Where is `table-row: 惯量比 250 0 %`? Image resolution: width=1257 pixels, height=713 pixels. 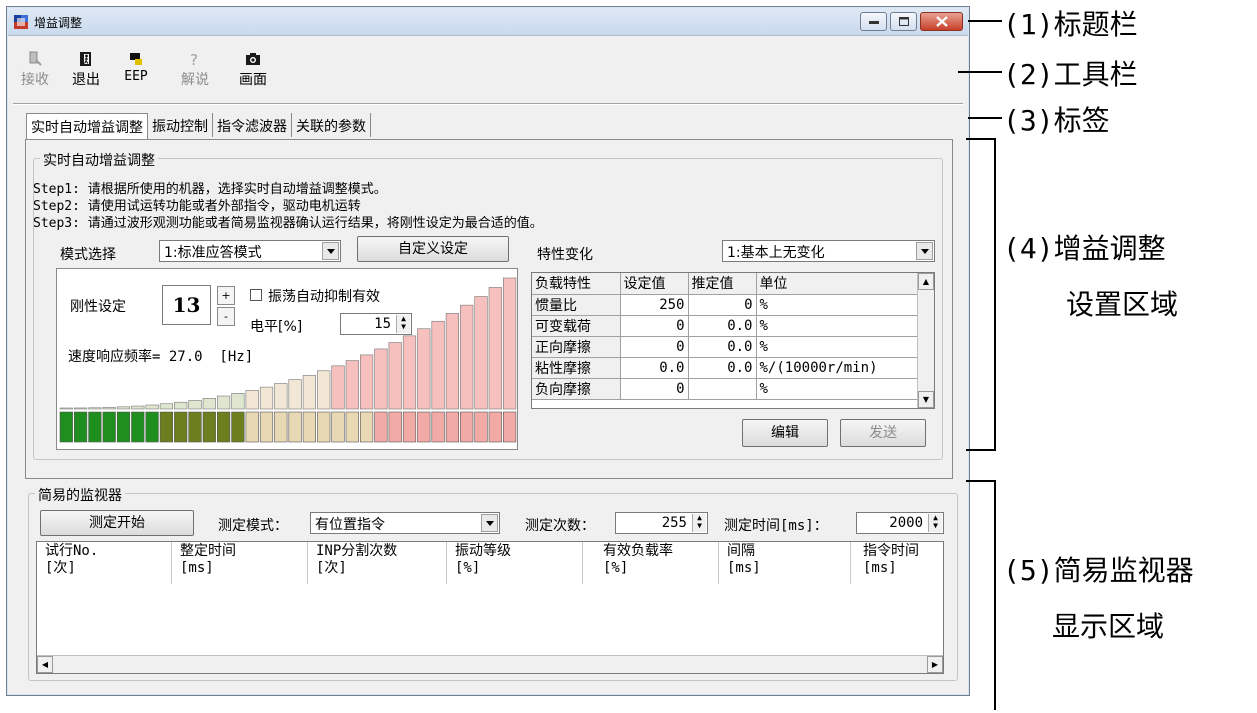
table-row: 惯量比 250 0 % is located at coordinates (725, 305).